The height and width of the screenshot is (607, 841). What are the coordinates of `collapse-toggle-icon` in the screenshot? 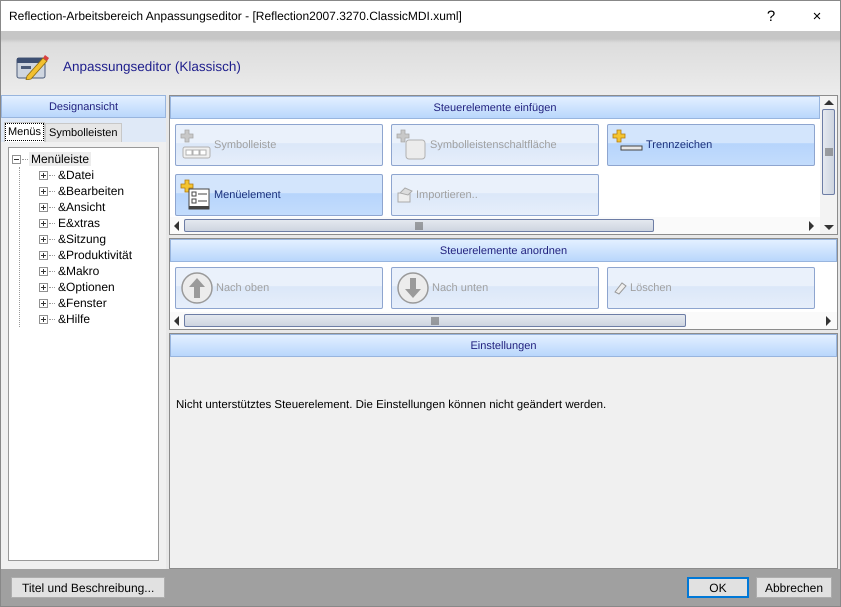 It's located at (16, 159).